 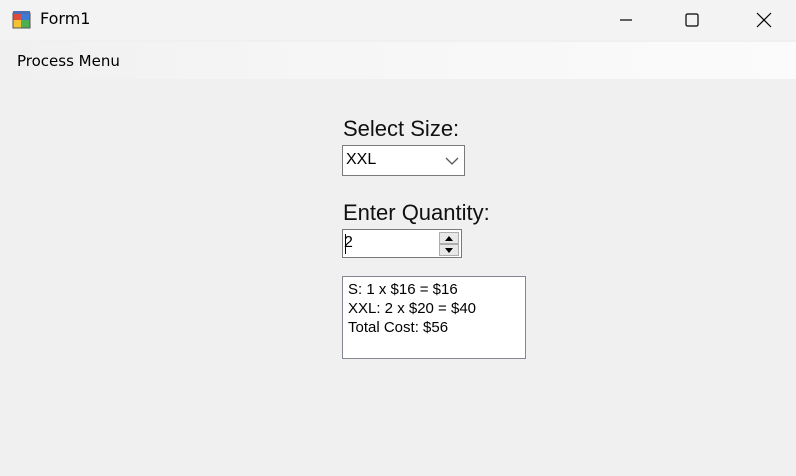 I want to click on maximize-button, so click(x=692, y=20).